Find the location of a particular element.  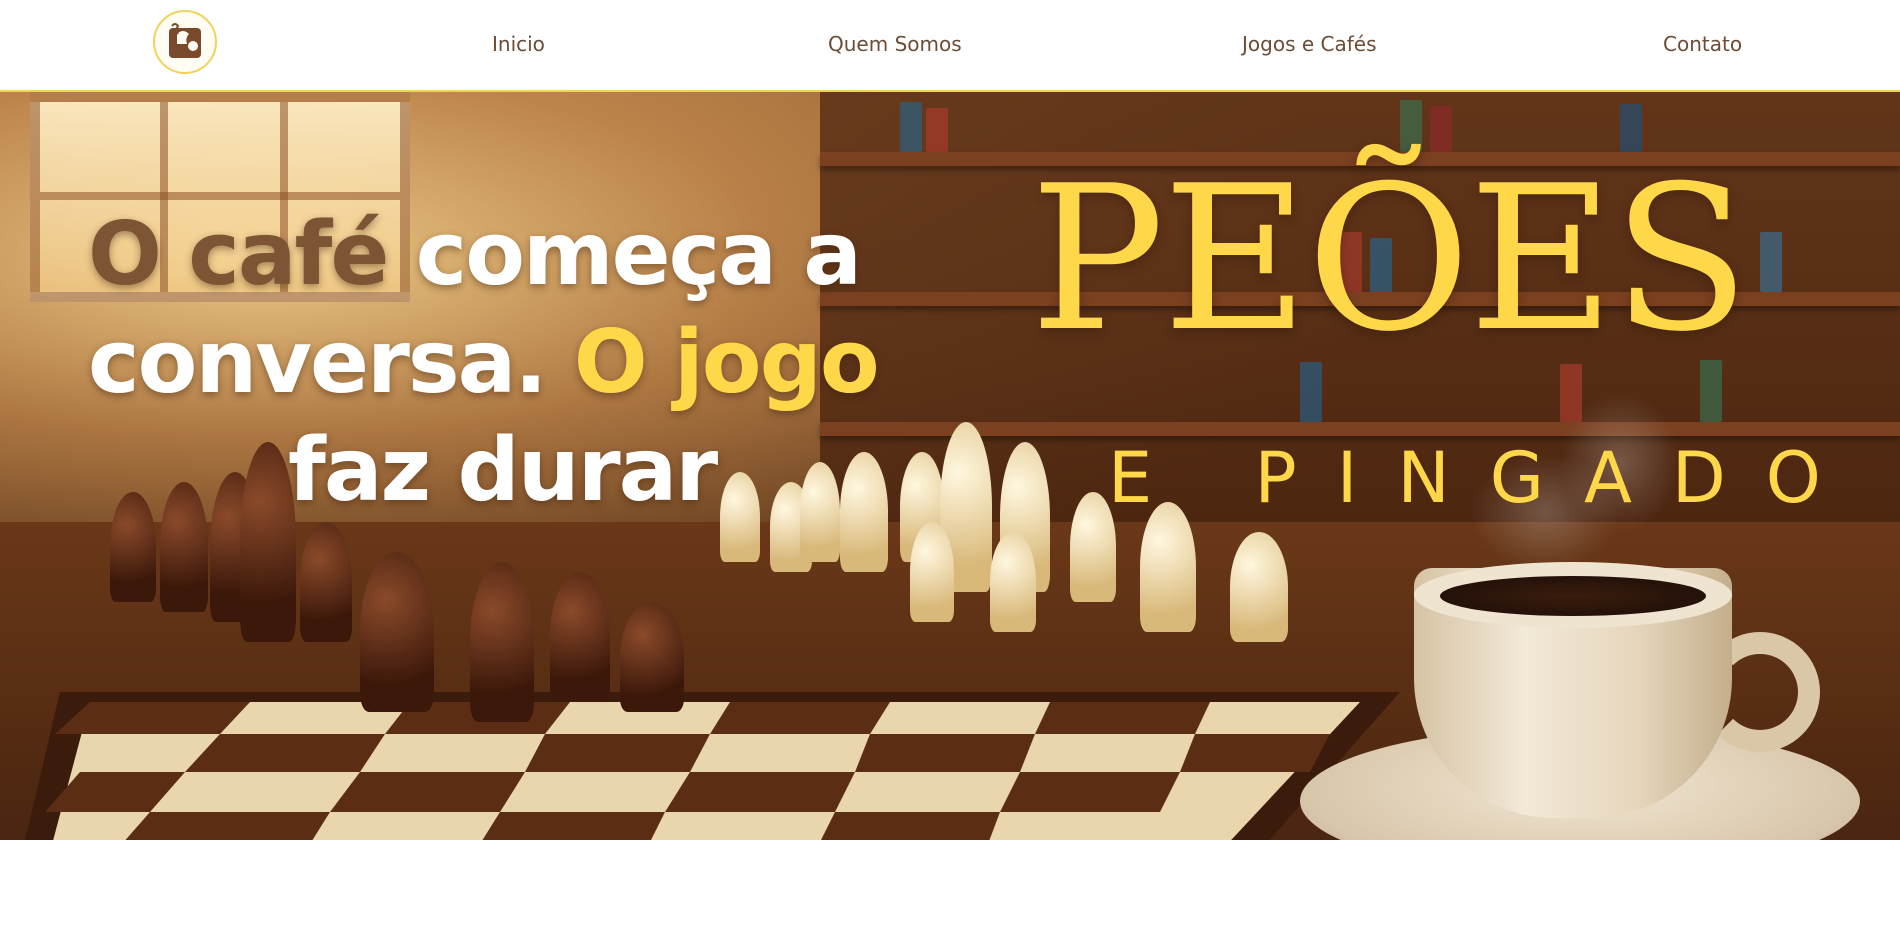

nav-link-quem-somos: Quem Somos is located at coordinates (895, 44).